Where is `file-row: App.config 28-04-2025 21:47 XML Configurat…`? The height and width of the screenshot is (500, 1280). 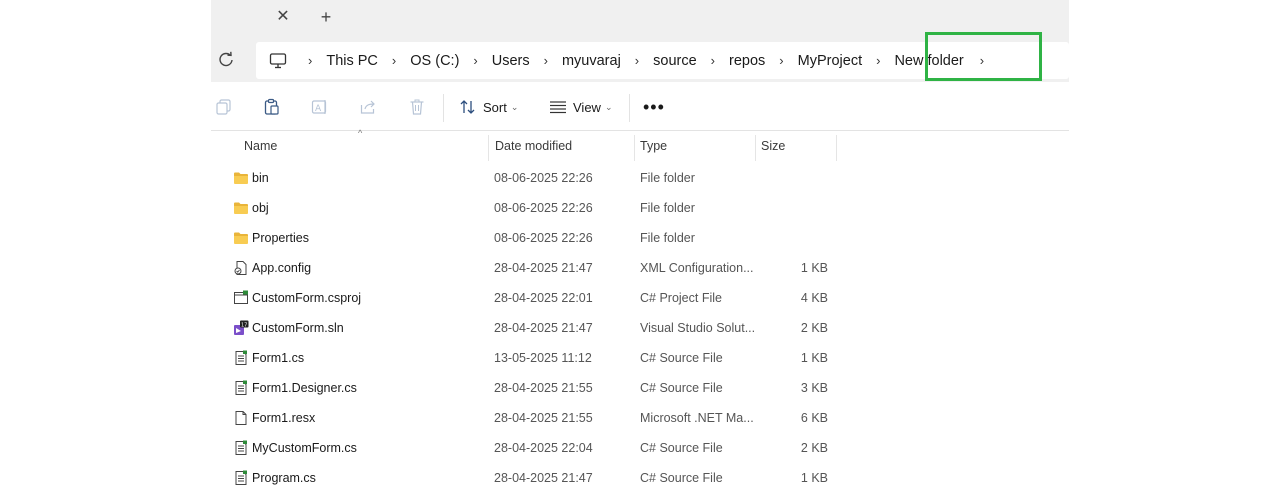 file-row: App.config 28-04-2025 21:47 XML Configurat… is located at coordinates (640, 268).